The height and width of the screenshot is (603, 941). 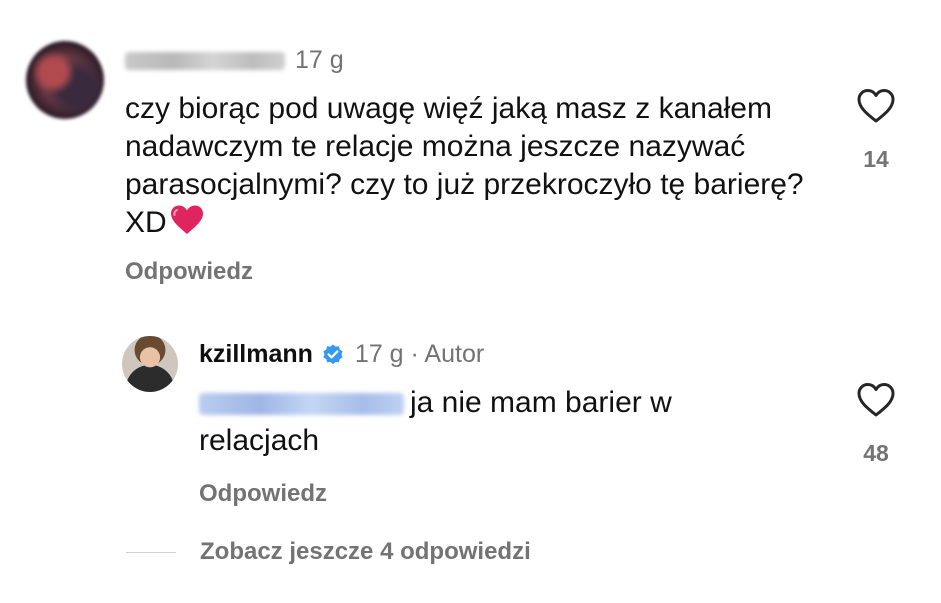 I want to click on like-count: 48, so click(x=876, y=453).